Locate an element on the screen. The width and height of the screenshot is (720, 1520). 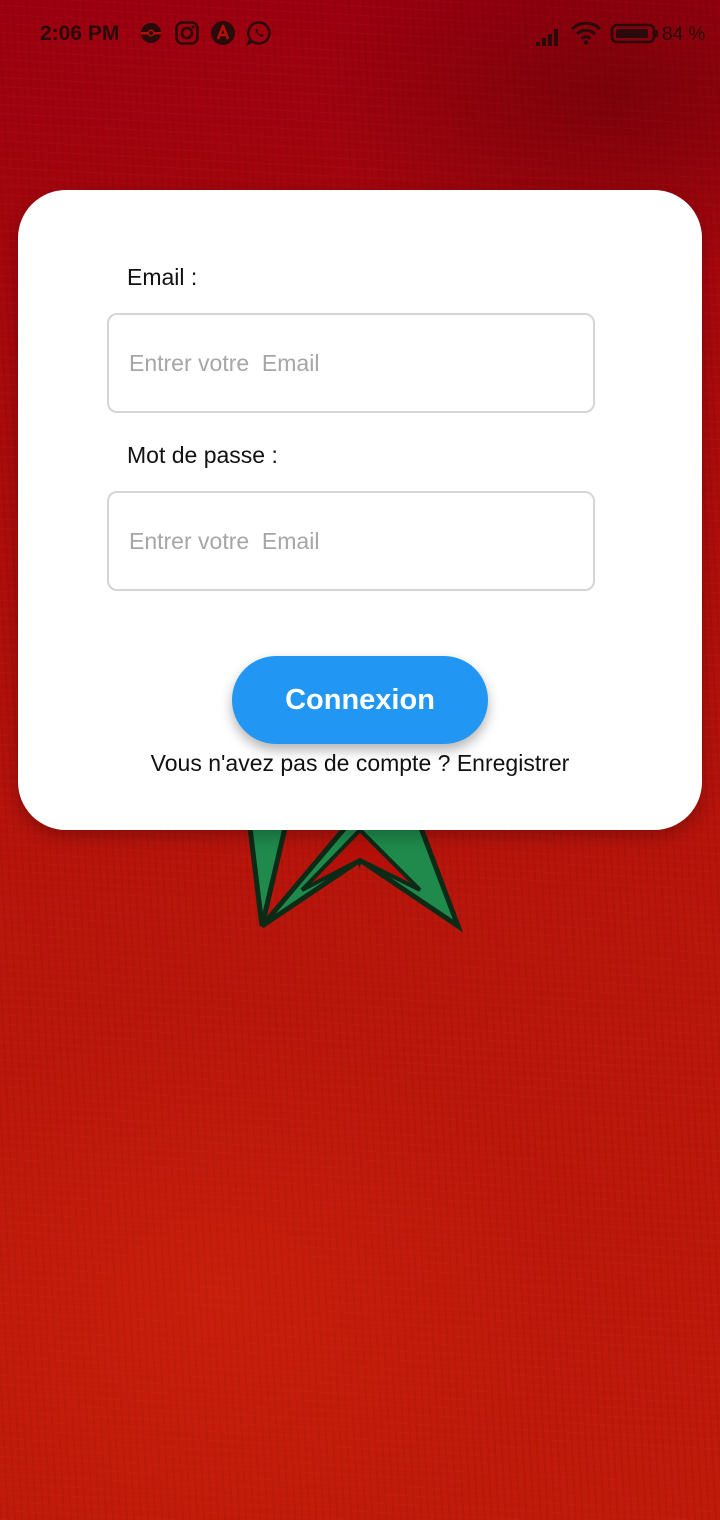
email-input is located at coordinates (351, 363).